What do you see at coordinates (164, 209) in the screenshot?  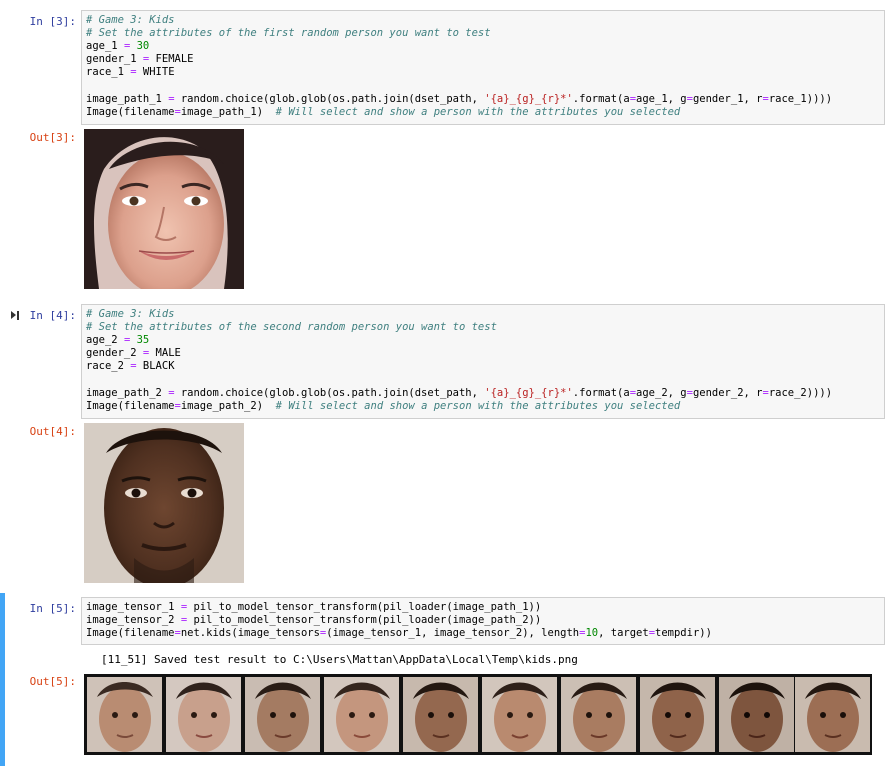 I see `female-face-image` at bounding box center [164, 209].